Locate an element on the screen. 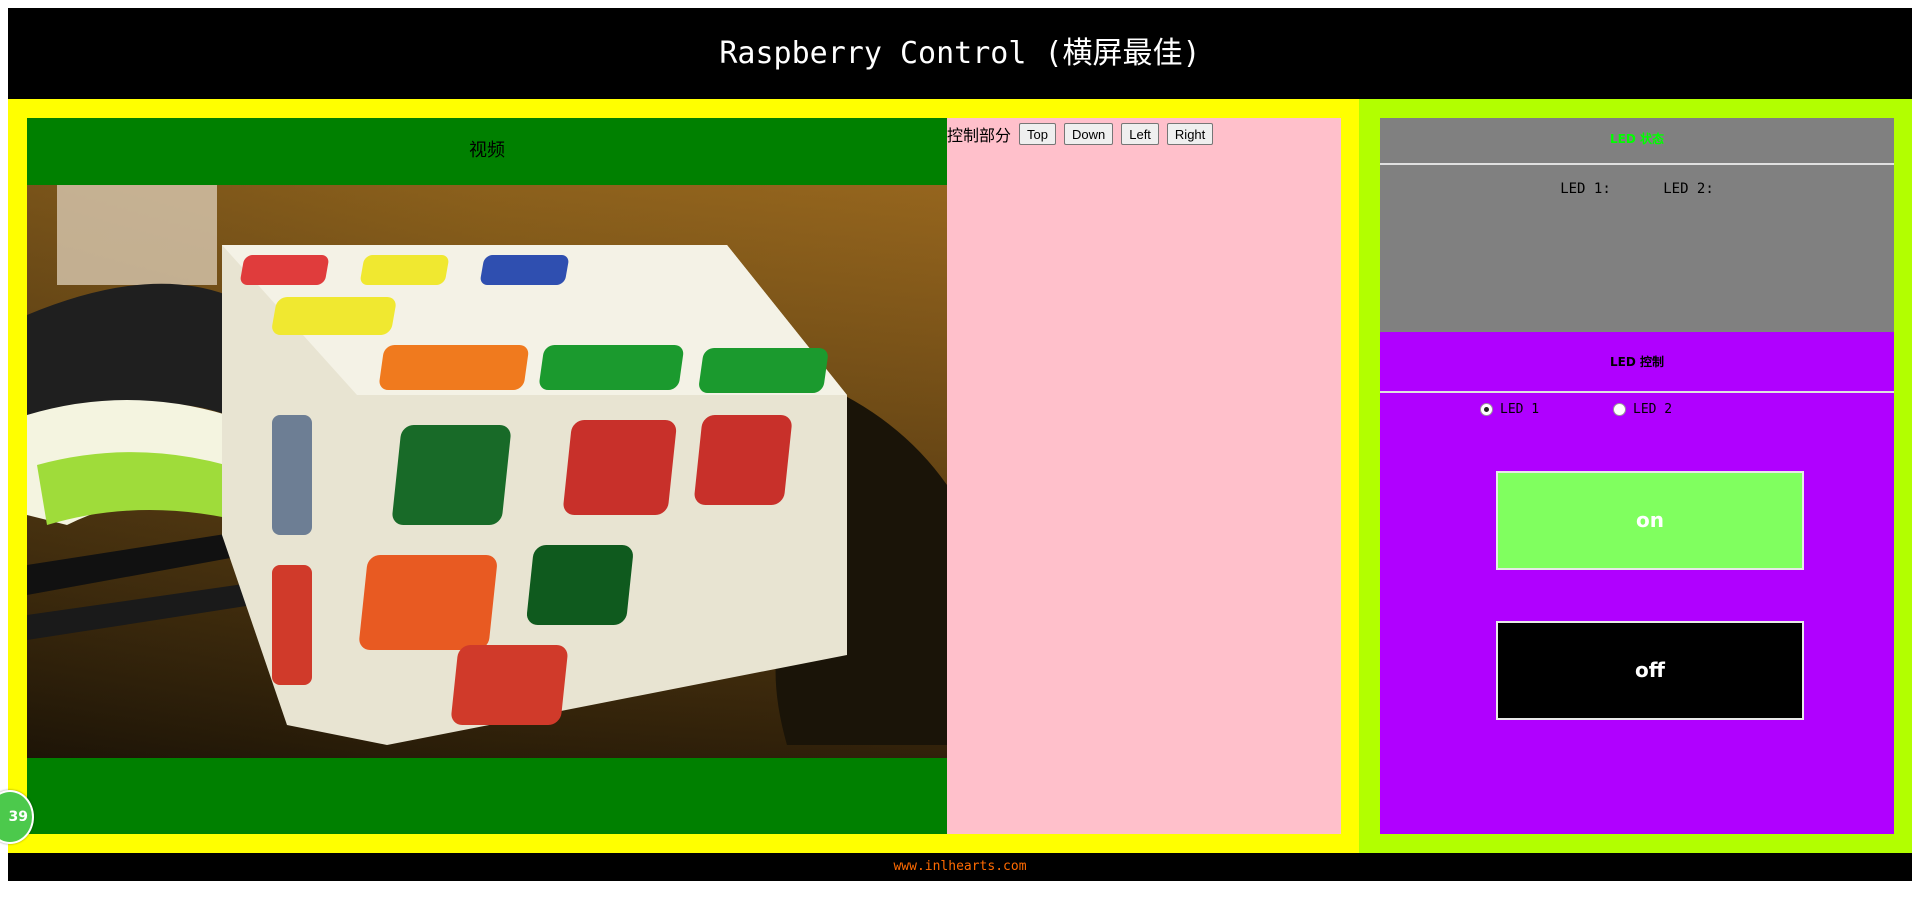 This screenshot has height=911, width=1920. footer-link: www.inlhearts.com is located at coordinates (959, 866).